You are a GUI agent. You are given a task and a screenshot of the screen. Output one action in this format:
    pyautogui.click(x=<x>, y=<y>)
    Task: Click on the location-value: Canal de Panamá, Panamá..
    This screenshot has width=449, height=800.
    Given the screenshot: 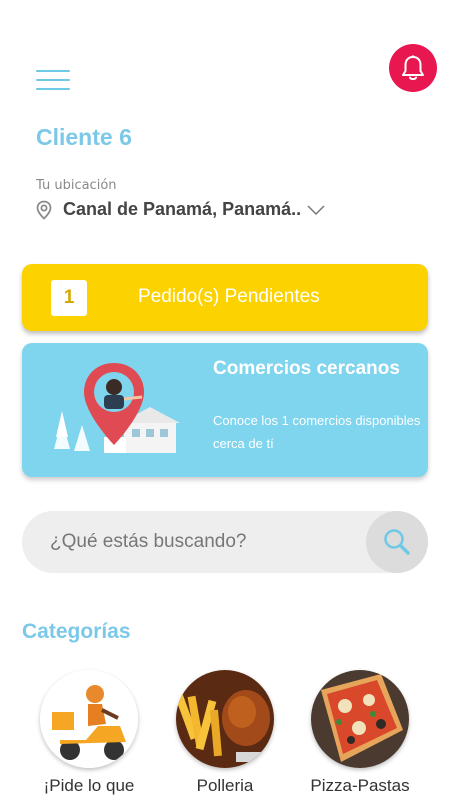 What is the action you would take?
    pyautogui.click(x=182, y=209)
    